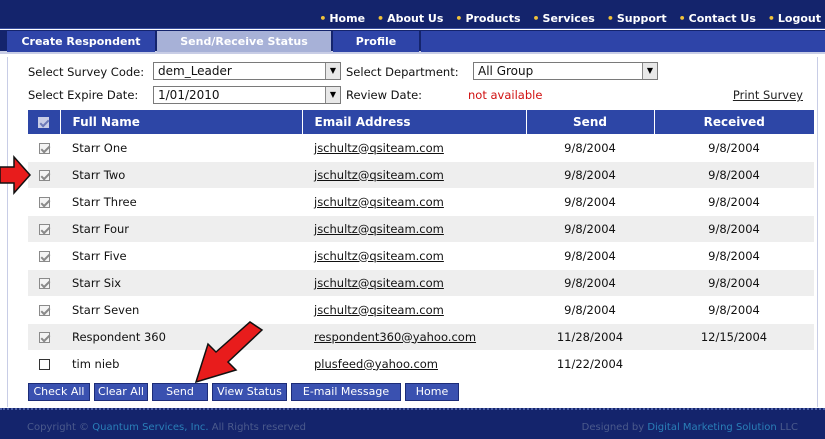 This screenshot has height=439, width=825. I want to click on print-survey-link: Print Survey, so click(768, 95).